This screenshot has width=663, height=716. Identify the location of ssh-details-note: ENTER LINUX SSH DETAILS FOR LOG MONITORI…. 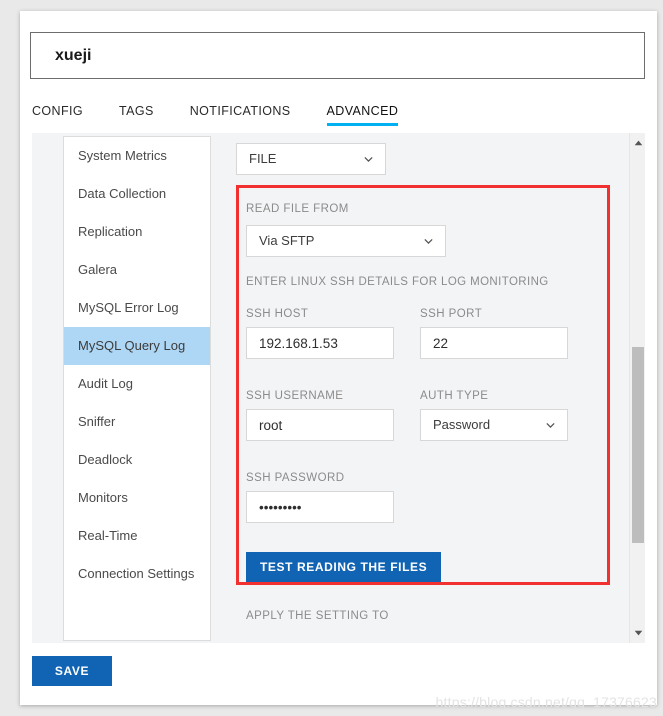
(397, 282).